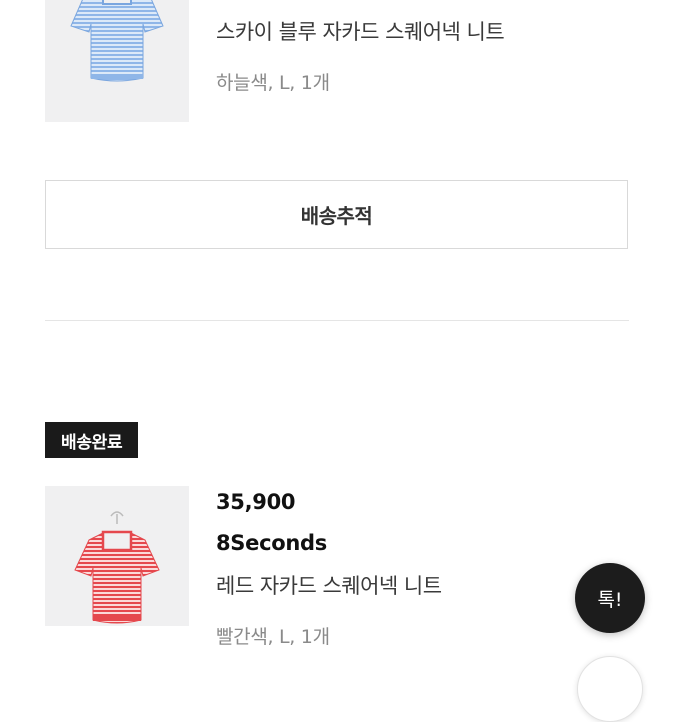 The width and height of the screenshot is (675, 722). I want to click on scroll-top-button, so click(610, 689).